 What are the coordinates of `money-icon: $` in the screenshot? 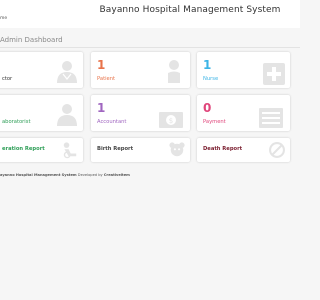 It's located at (171, 120).